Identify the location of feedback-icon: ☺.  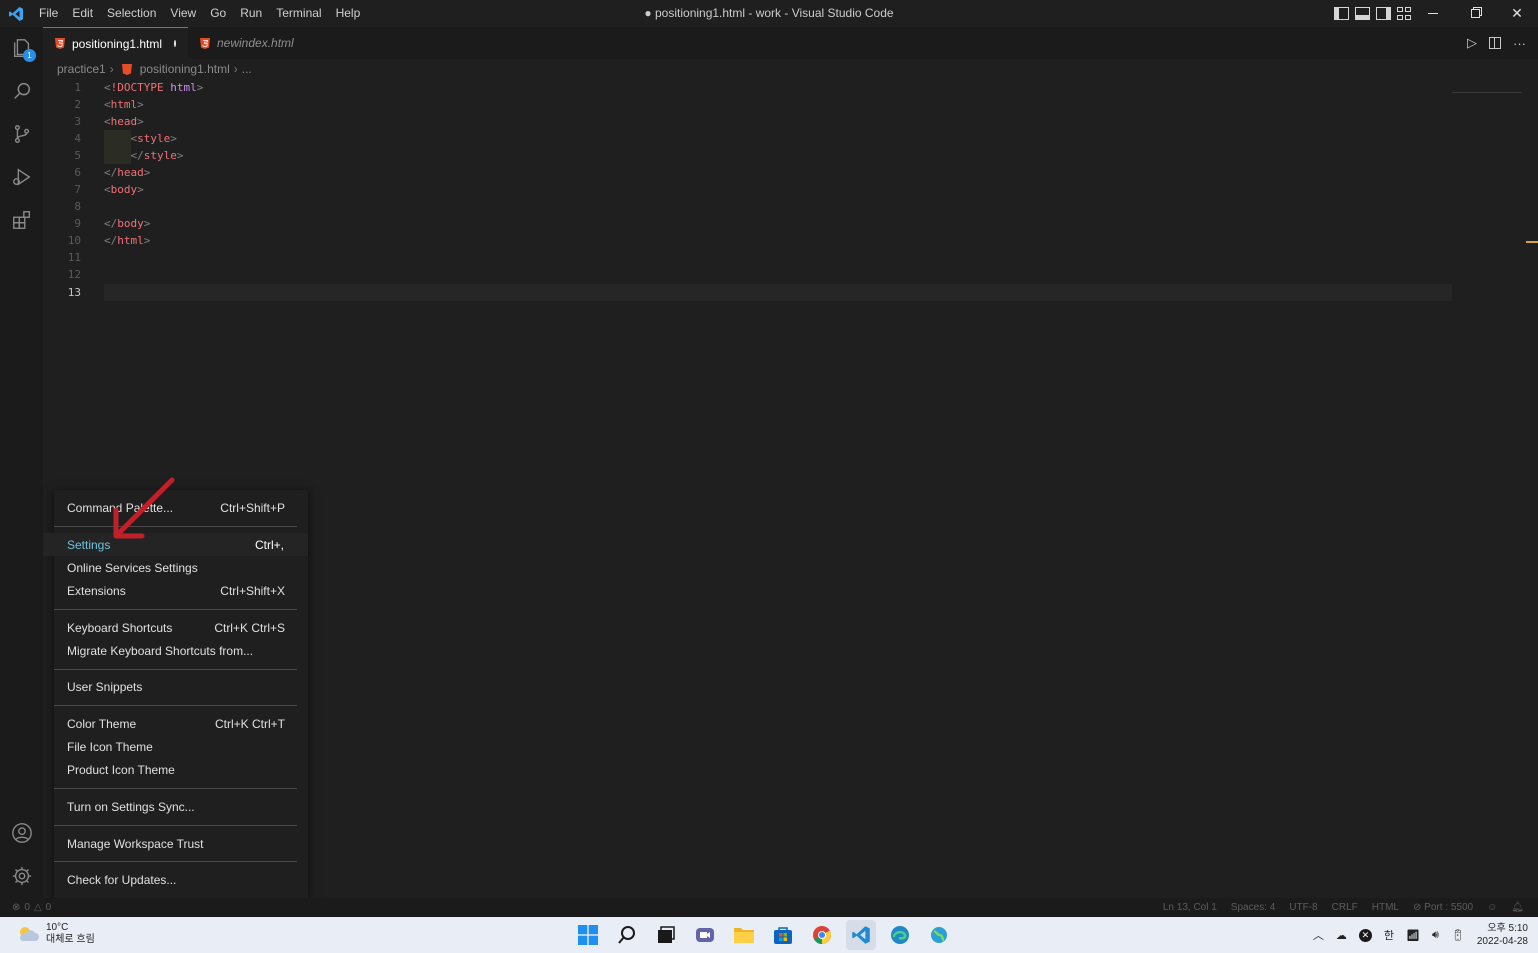
(1492, 907).